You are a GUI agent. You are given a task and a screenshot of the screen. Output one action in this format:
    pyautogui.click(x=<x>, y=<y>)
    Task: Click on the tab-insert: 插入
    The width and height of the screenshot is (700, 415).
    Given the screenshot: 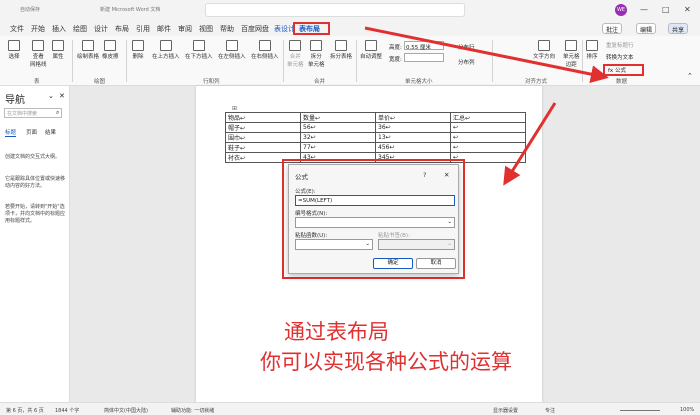 What is the action you would take?
    pyautogui.click(x=59, y=29)
    